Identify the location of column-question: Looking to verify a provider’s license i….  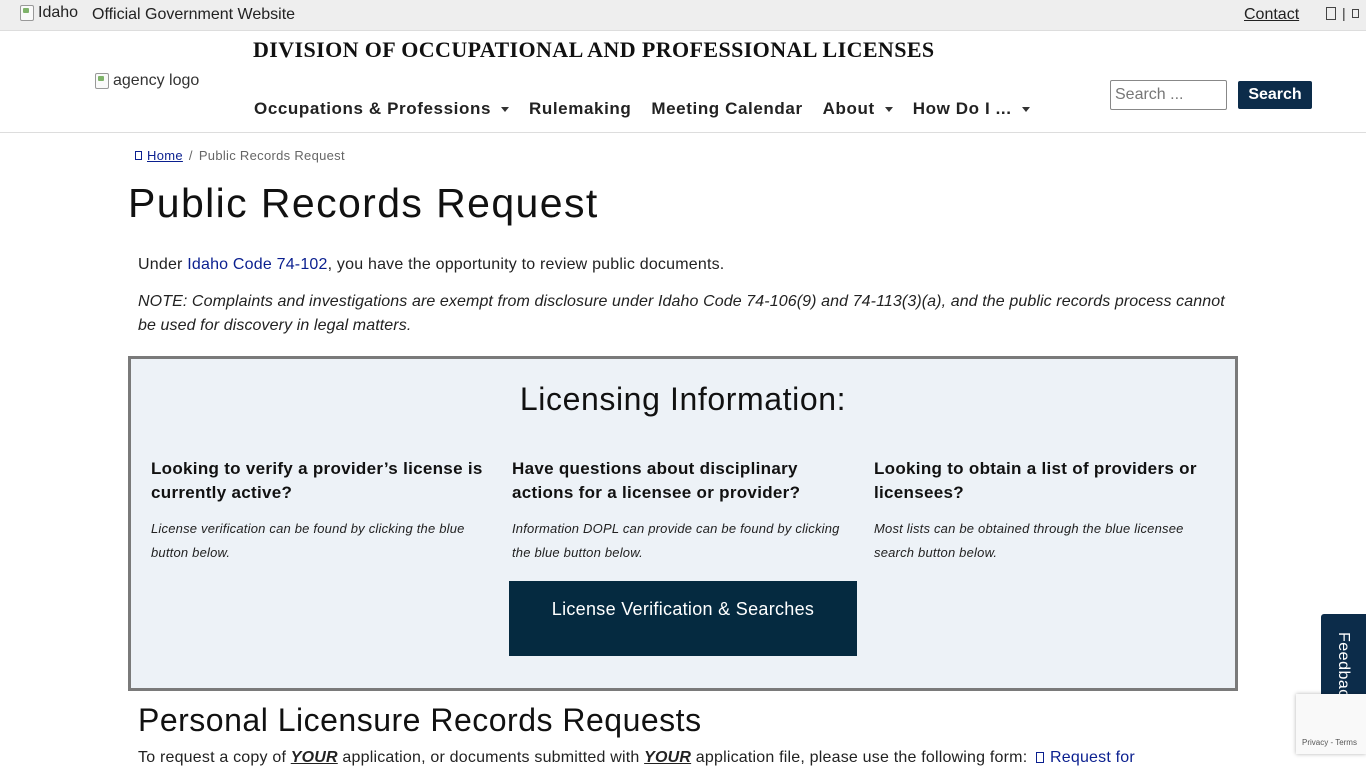
(317, 480).